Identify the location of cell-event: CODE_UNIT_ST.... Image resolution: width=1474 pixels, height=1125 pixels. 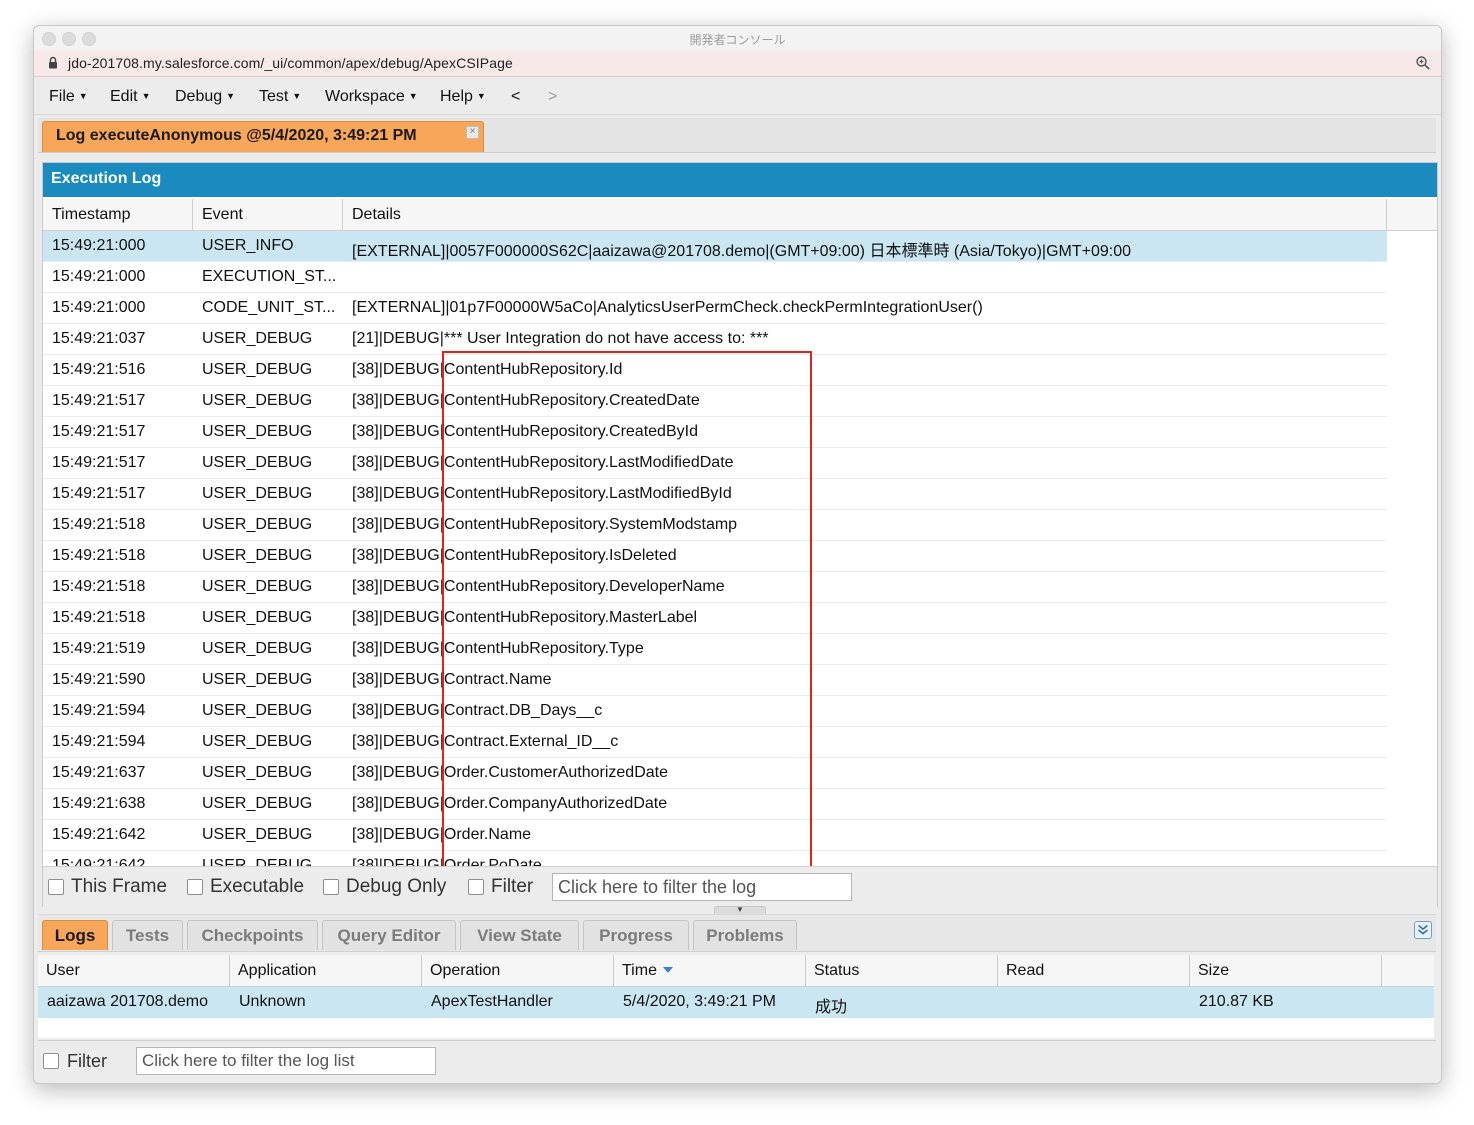
(269, 307).